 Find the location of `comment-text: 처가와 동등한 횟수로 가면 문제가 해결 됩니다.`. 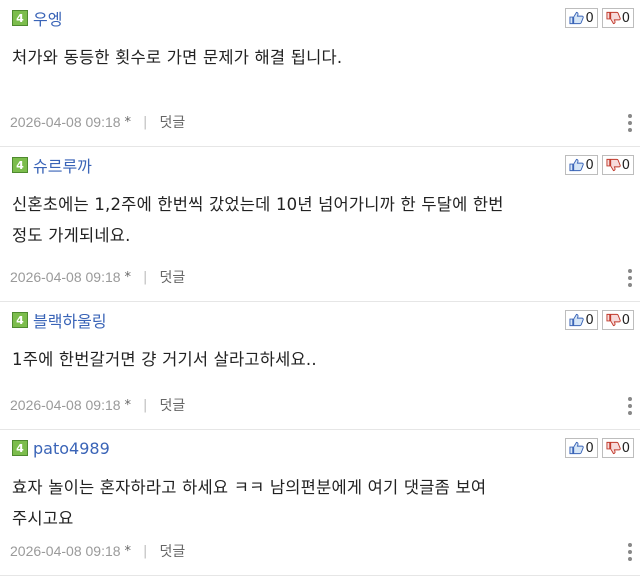

comment-text: 처가와 동등한 횟수로 가면 문제가 해결 됩니다. is located at coordinates (316, 57).